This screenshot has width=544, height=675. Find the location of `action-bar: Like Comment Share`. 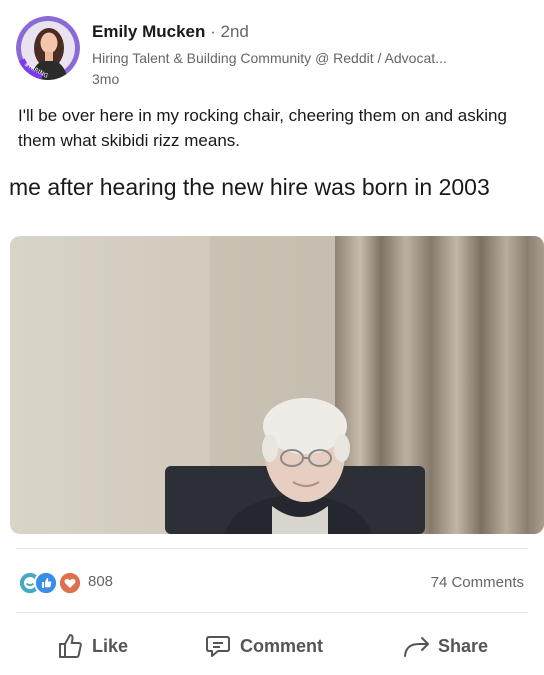

action-bar: Like Comment Share is located at coordinates (272, 646).